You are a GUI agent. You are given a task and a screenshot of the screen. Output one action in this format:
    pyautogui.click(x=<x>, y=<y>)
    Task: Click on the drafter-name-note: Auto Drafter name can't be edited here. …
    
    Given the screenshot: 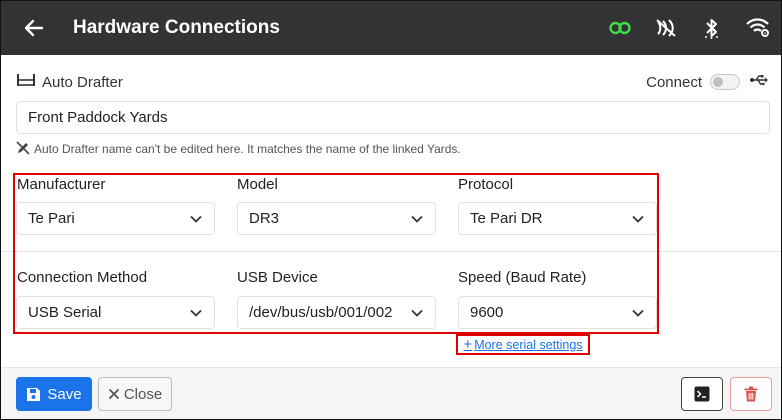 What is the action you would take?
    pyautogui.click(x=238, y=149)
    